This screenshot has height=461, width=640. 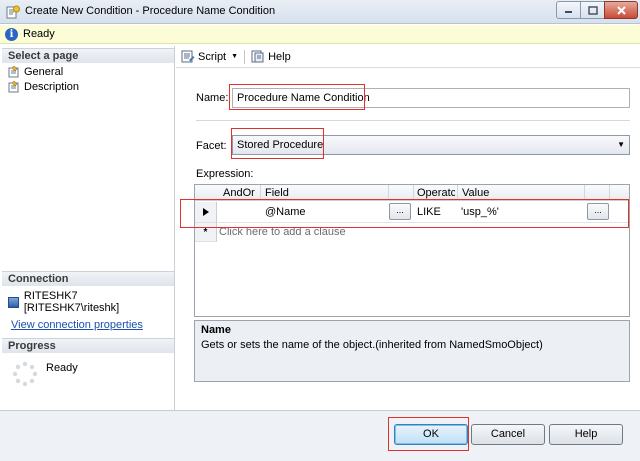 I want to click on server-icon, so click(x=13, y=302).